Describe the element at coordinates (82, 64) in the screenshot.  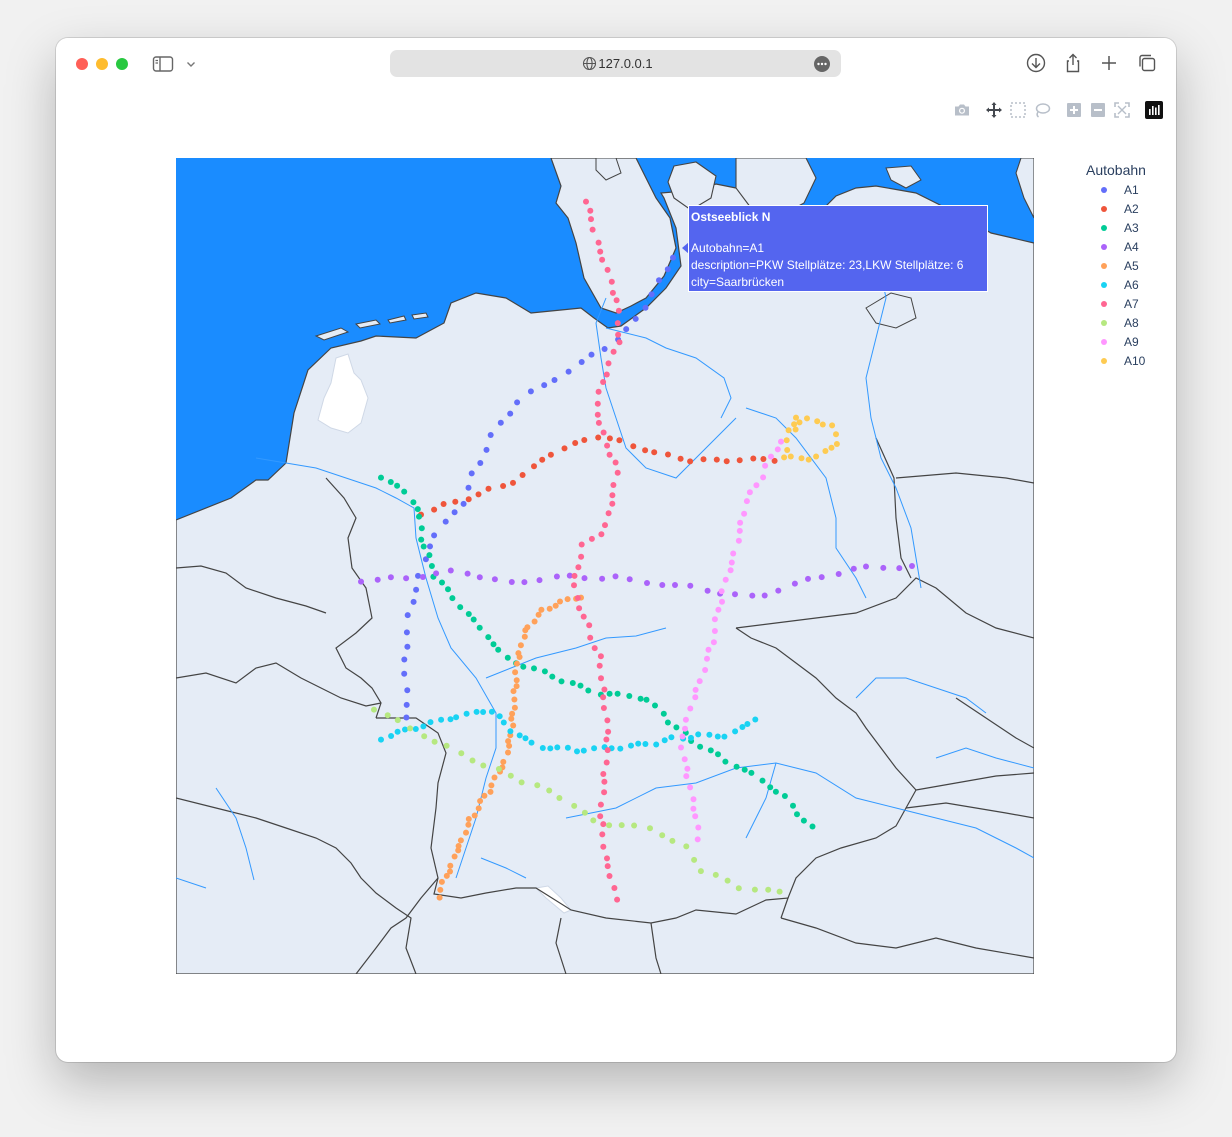
I see `close-window-button` at that location.